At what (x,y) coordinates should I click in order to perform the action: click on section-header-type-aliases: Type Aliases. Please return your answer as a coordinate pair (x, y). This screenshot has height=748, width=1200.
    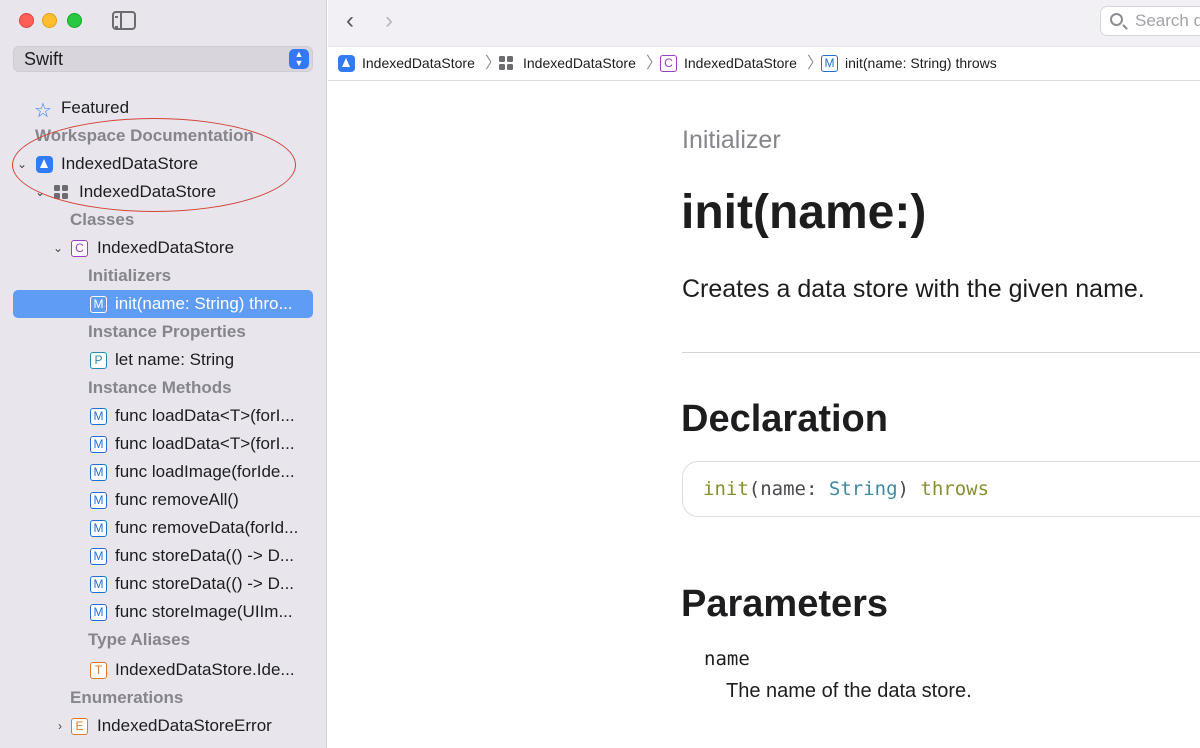
    Looking at the image, I should click on (139, 639).